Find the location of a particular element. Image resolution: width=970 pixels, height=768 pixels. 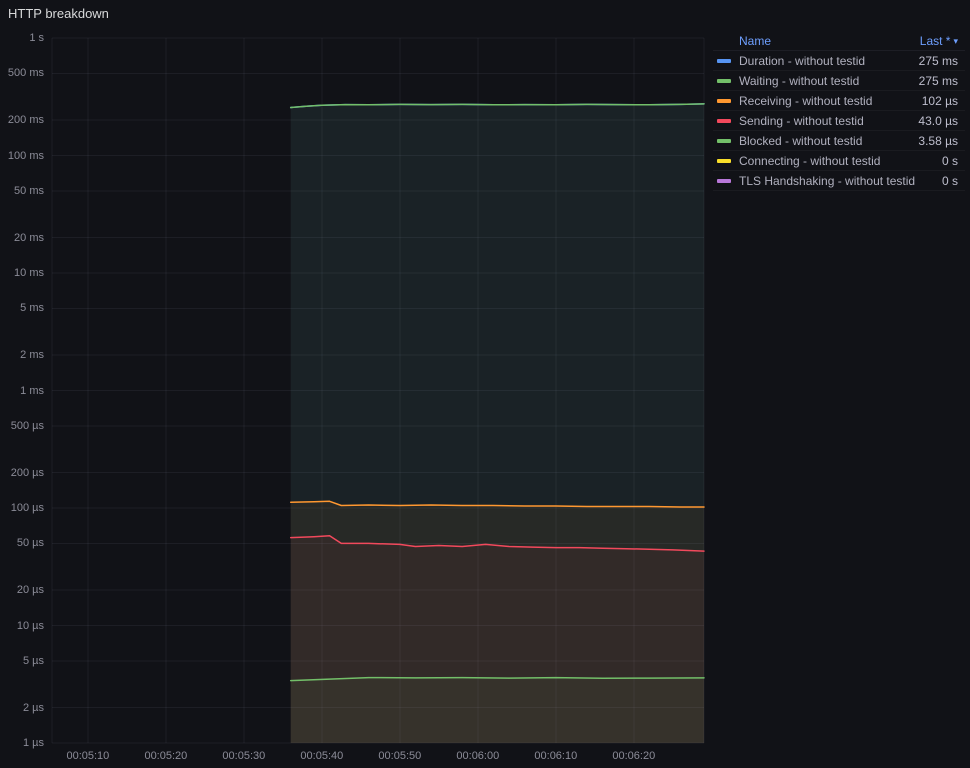

legend-row: Blocked - without testid 3.58 µs is located at coordinates (839, 141).